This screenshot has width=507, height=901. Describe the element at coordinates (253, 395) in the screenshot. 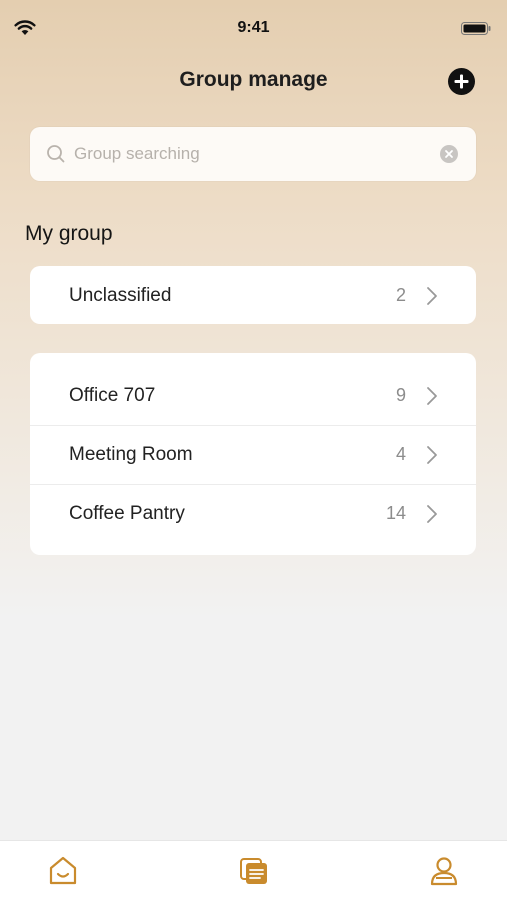

I see `group-row: Office 707 9` at that location.